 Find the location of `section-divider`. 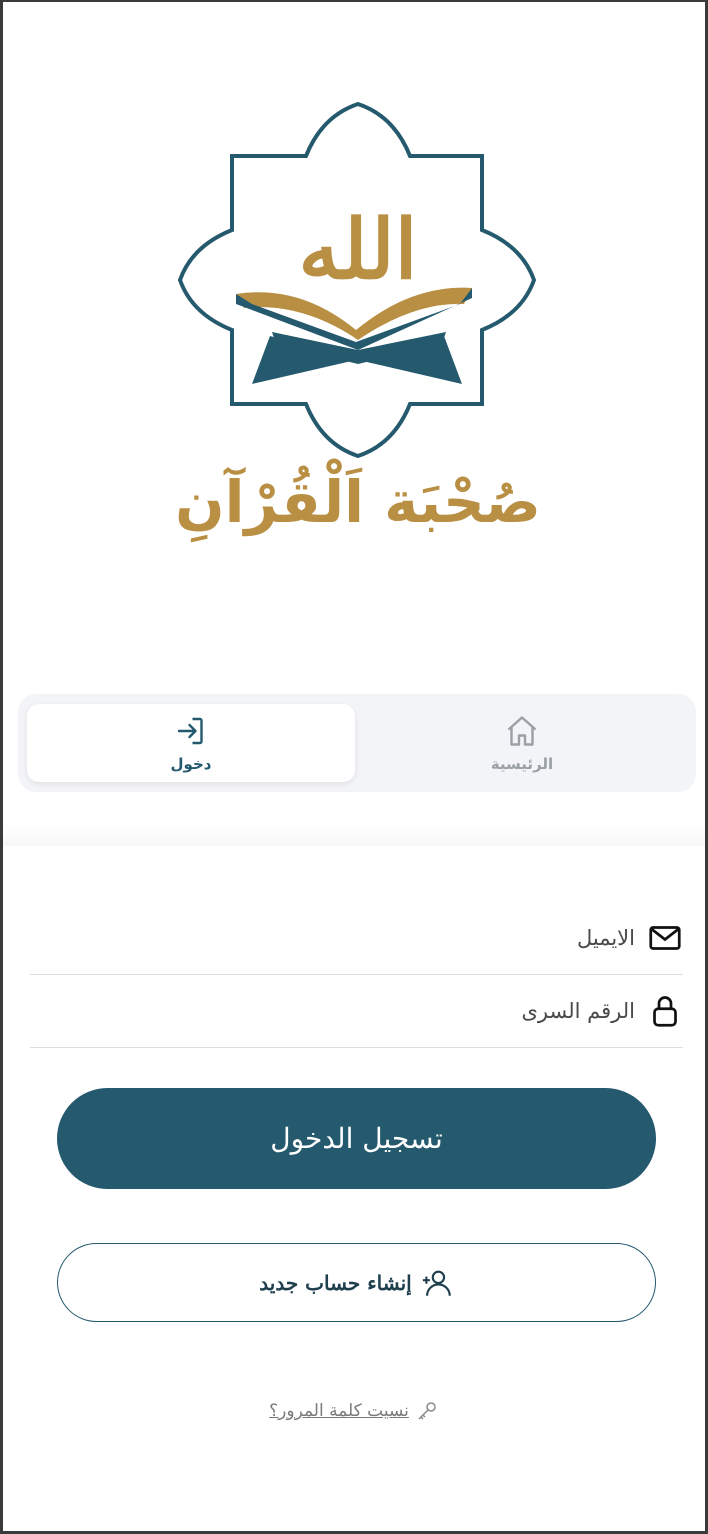

section-divider is located at coordinates (354, 834).